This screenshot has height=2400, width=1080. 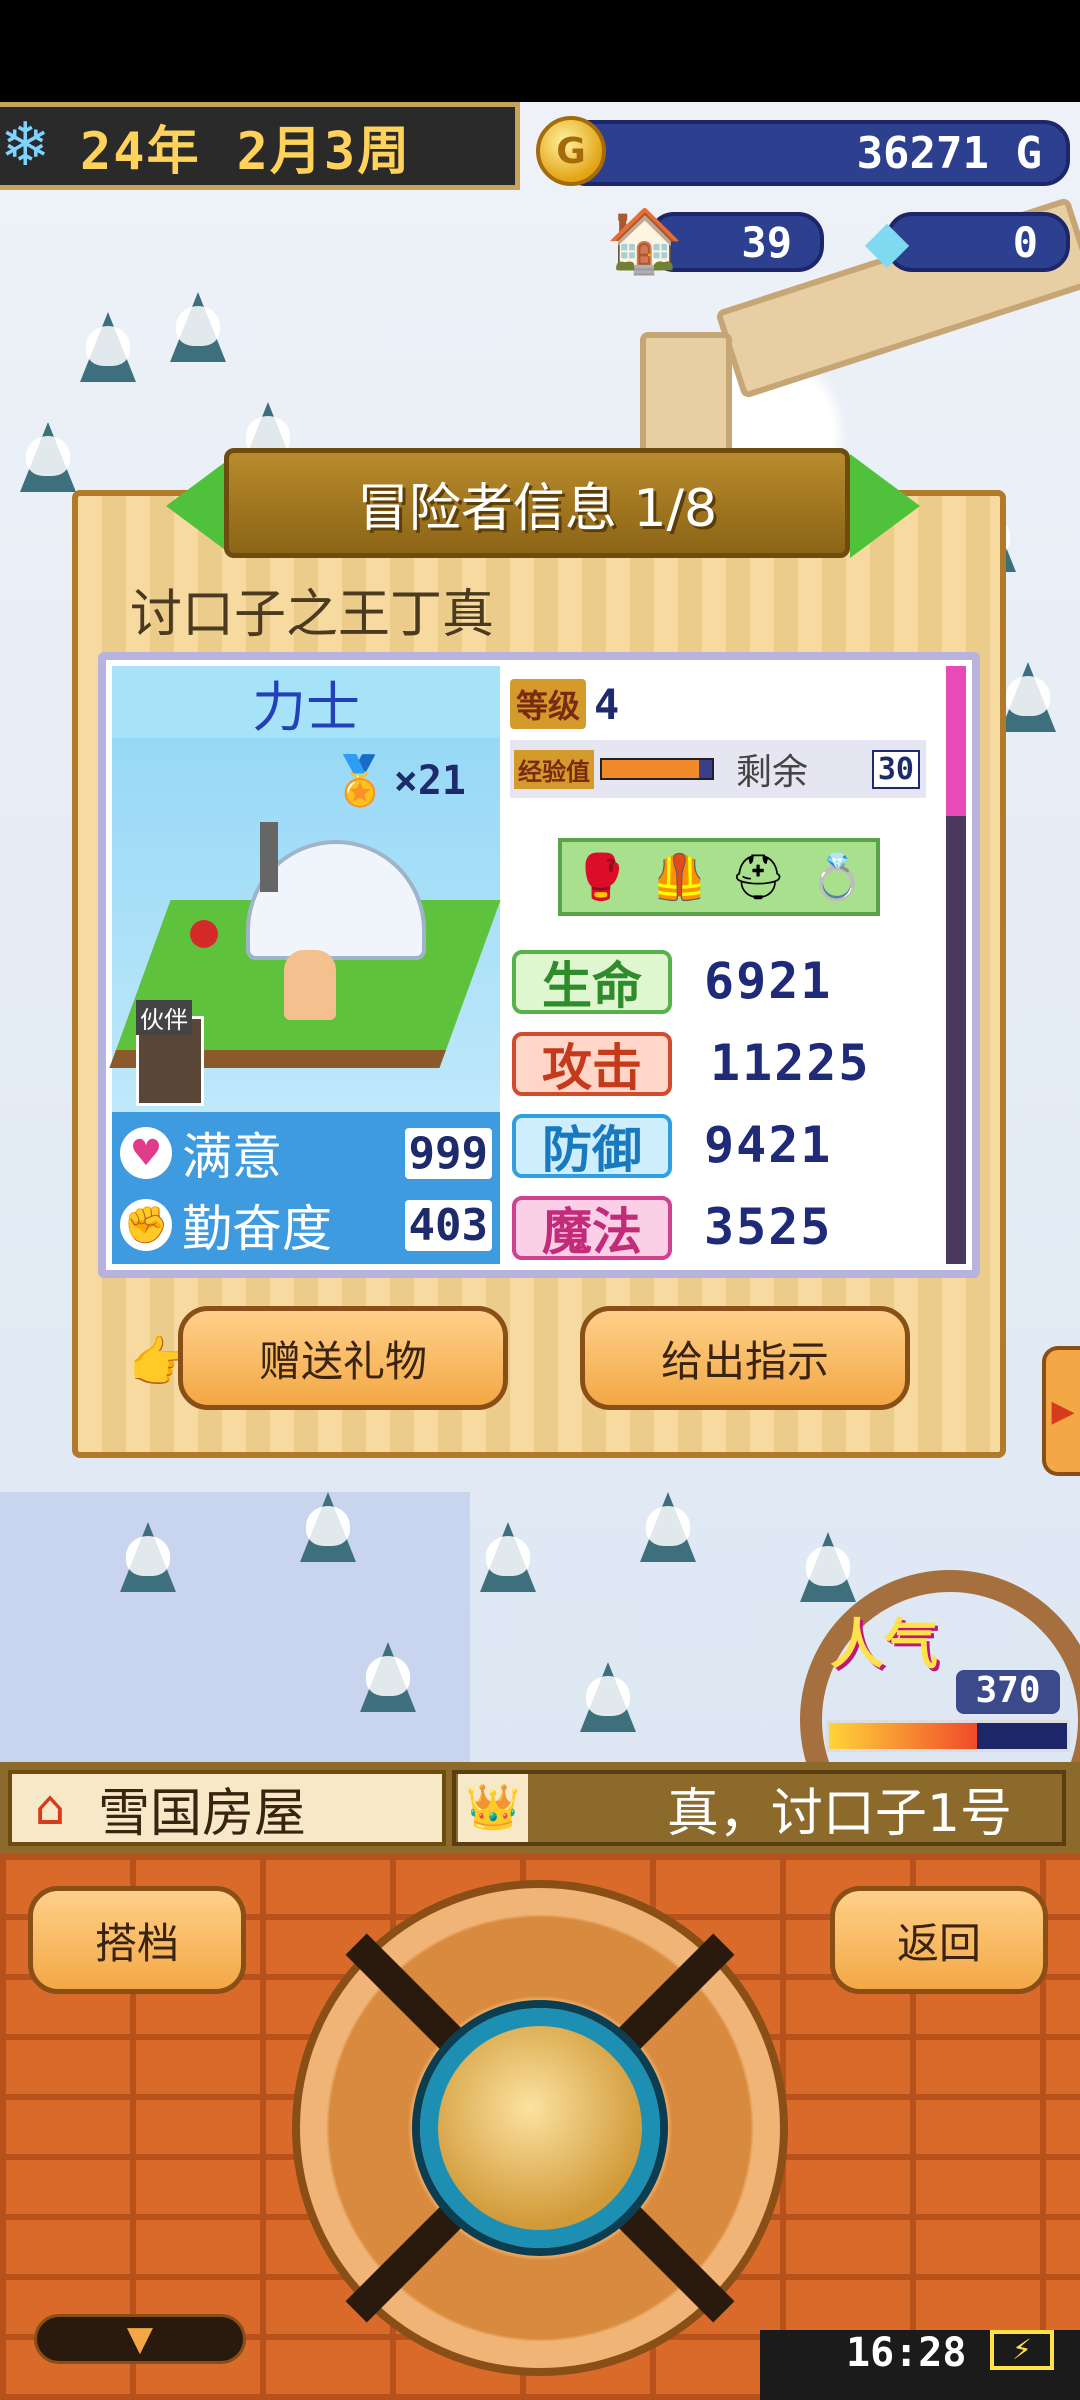 I want to click on scrollbar-thumb, so click(x=956, y=741).